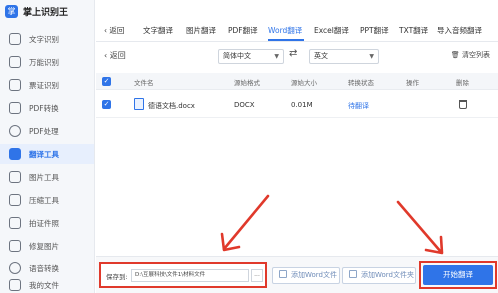 This screenshot has height=293, width=498. Describe the element at coordinates (456, 55) in the screenshot. I see `trash-icon: 🗑` at that location.